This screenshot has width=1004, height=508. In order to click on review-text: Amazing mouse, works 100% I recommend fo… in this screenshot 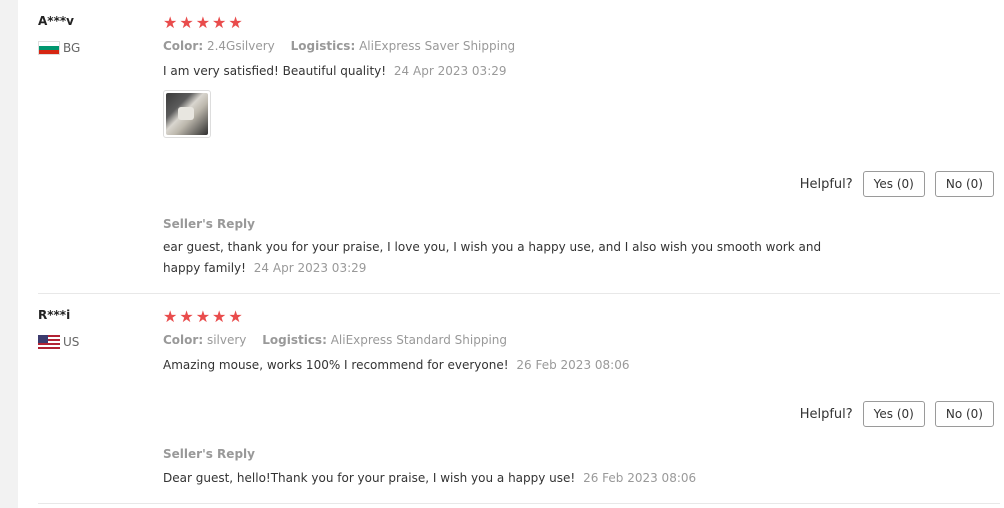, I will do `click(503, 365)`.